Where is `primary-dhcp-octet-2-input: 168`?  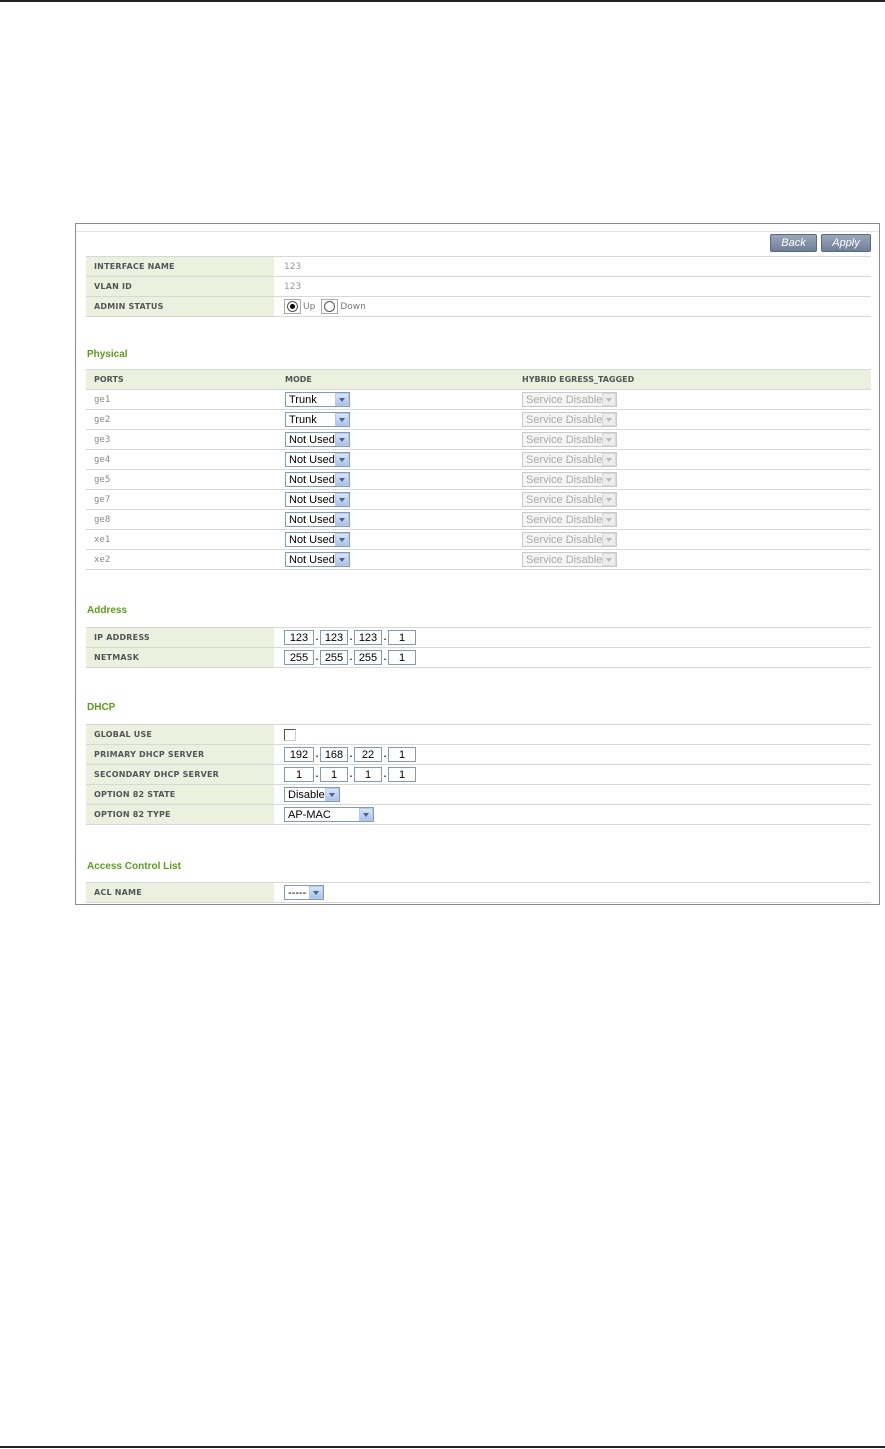
primary-dhcp-octet-2-input: 168 is located at coordinates (334, 754).